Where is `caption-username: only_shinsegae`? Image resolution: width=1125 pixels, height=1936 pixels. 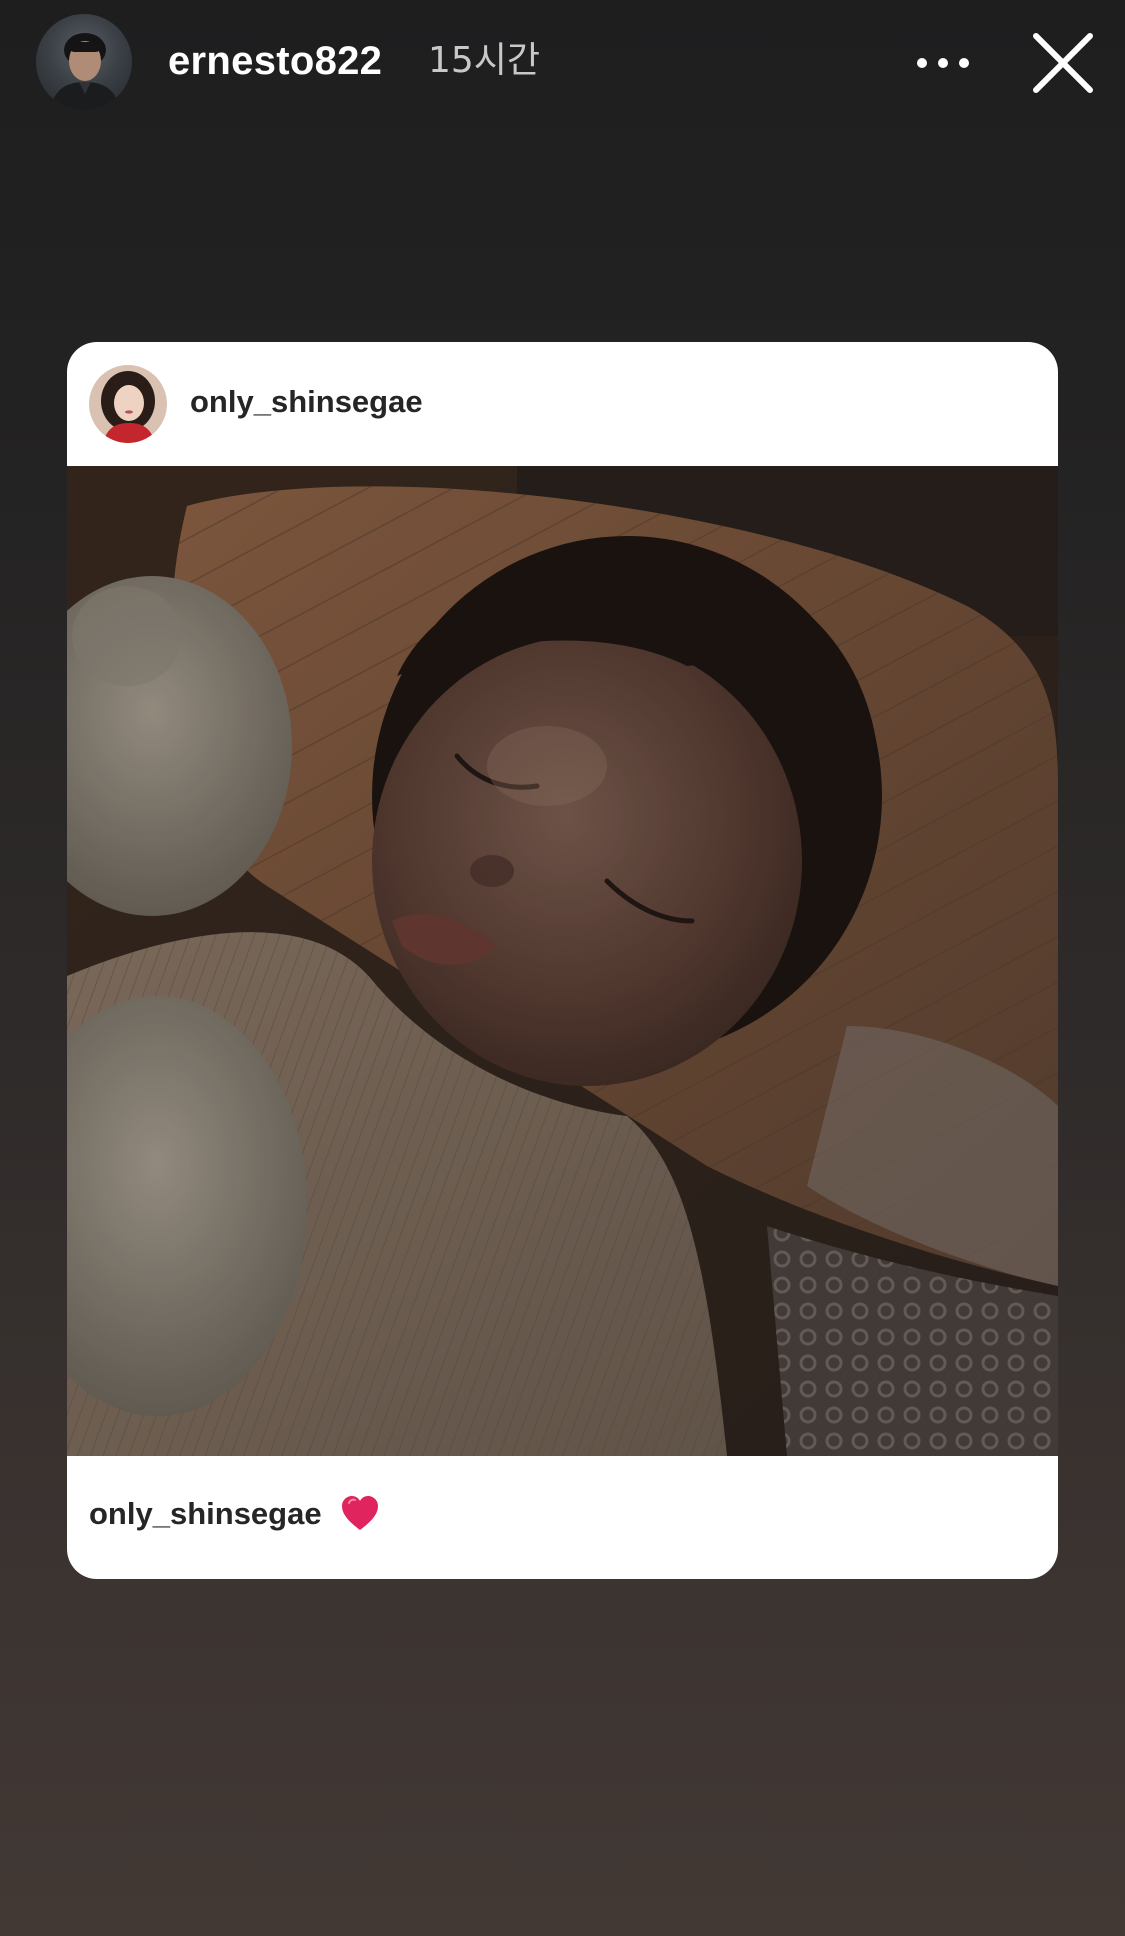 caption-username: only_shinsegae is located at coordinates (205, 1513).